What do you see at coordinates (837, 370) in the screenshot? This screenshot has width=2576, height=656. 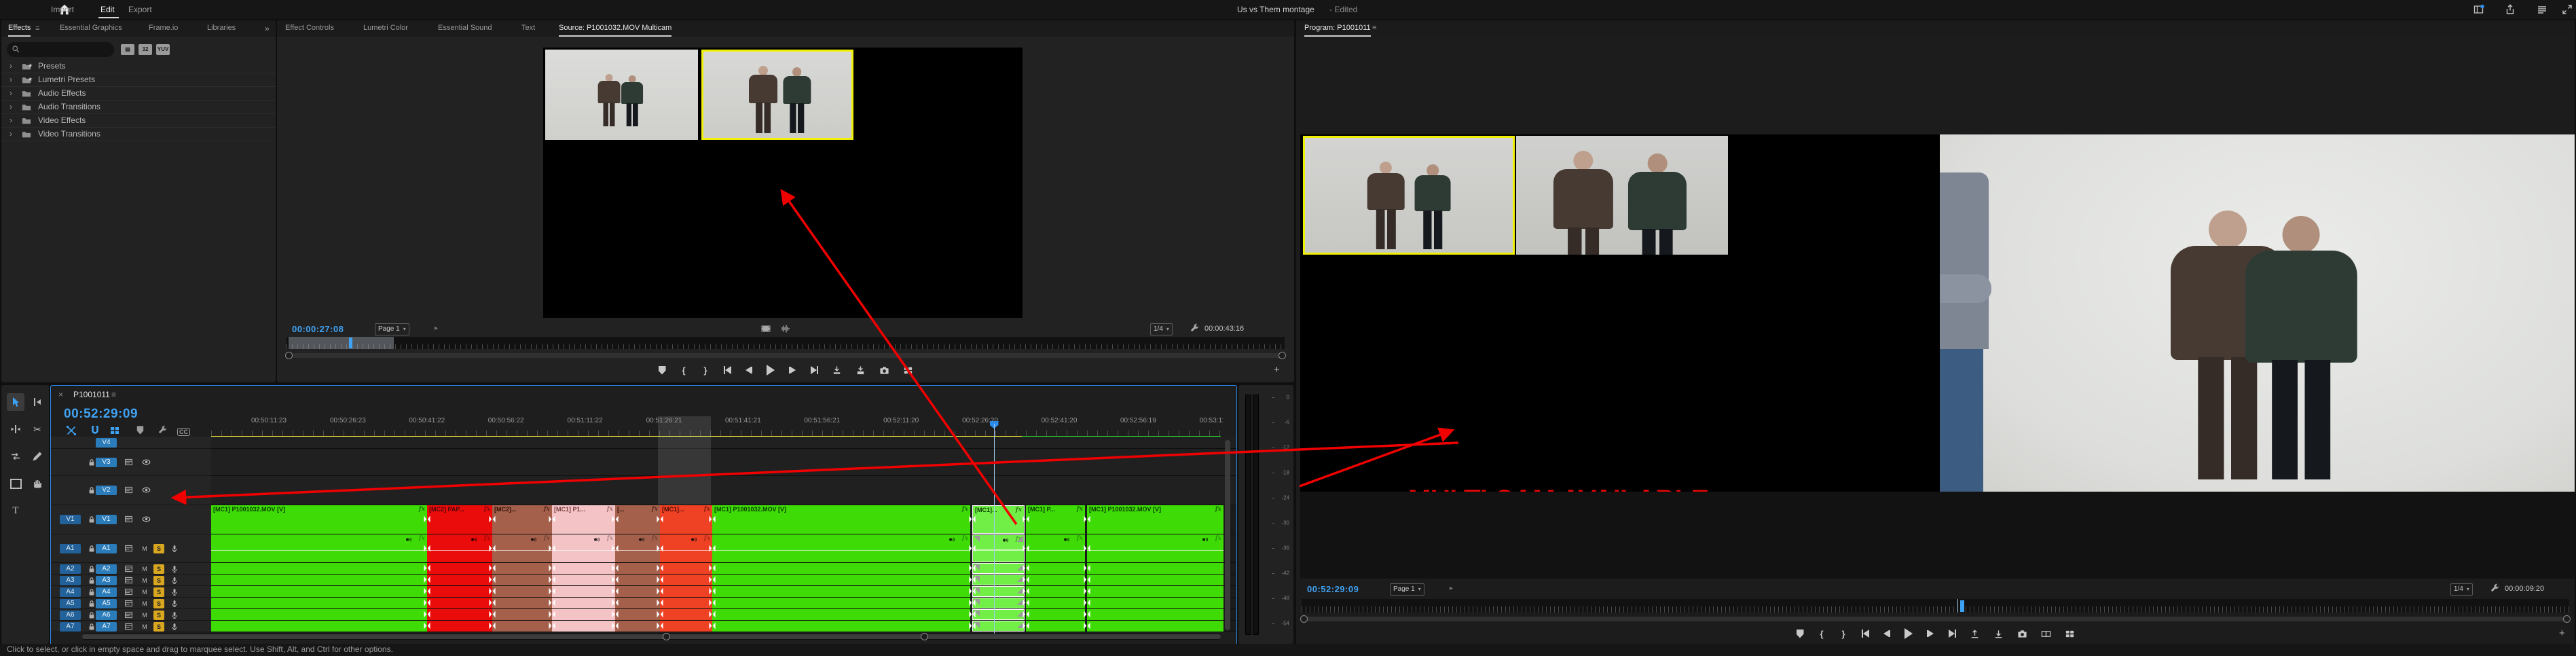 I see `transport-insert-icon` at bounding box center [837, 370].